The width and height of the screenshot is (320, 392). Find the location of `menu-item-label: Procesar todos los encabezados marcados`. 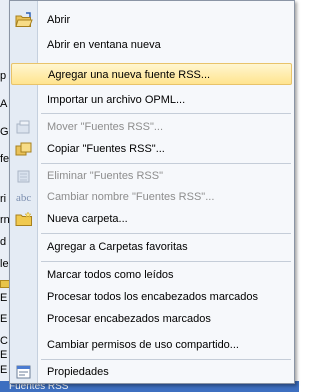

menu-item-label: Procesar todos los encabezados marcados is located at coordinates (152, 297).